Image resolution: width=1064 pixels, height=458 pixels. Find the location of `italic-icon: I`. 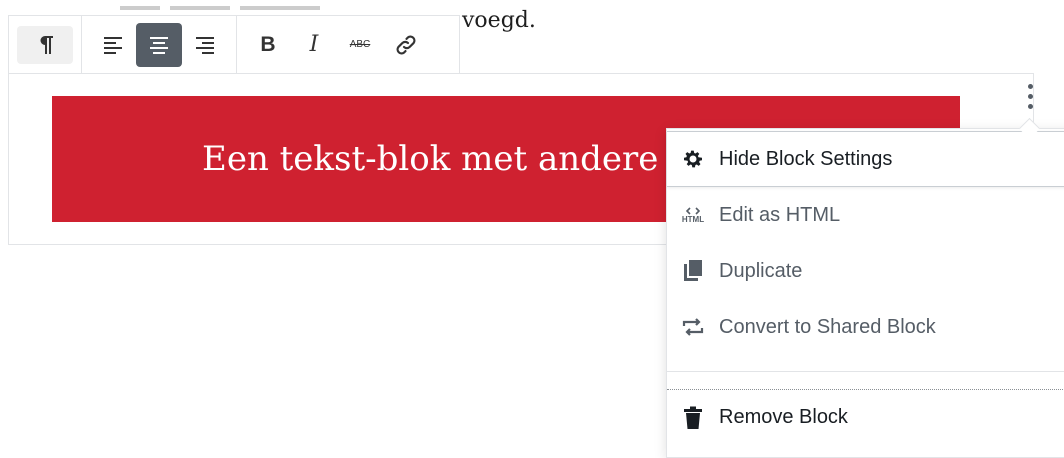

italic-icon: I is located at coordinates (314, 44).